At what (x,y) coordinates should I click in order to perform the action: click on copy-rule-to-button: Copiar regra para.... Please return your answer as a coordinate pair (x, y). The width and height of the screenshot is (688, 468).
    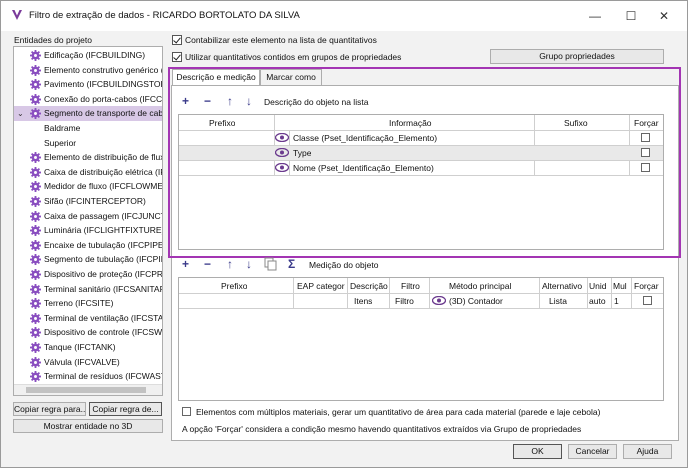
    Looking at the image, I should click on (49, 409).